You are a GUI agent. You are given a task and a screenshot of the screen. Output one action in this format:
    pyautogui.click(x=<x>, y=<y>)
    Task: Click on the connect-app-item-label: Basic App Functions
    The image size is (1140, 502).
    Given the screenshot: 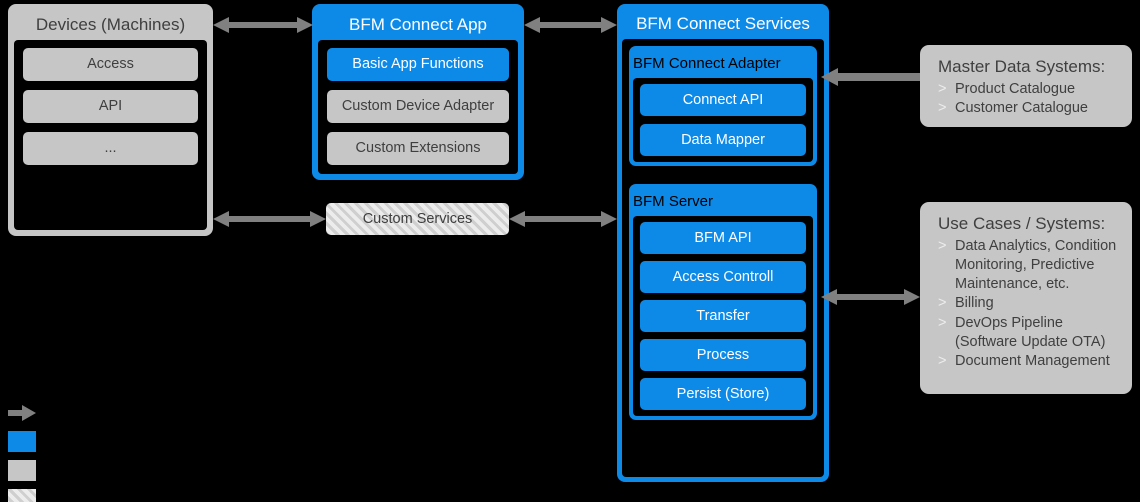 What is the action you would take?
    pyautogui.click(x=418, y=64)
    